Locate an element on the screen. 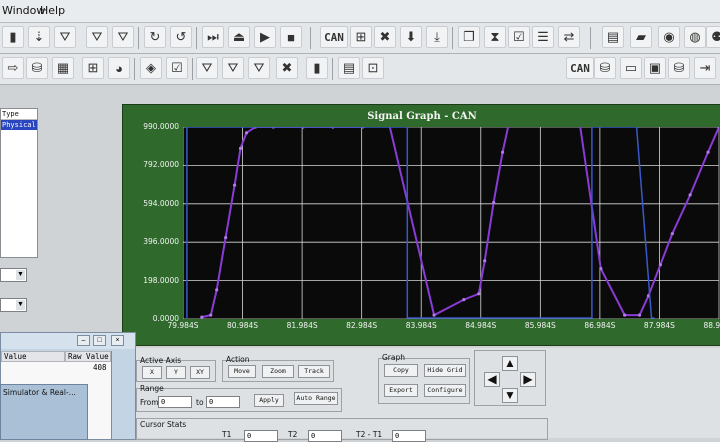  column-raw-value: Raw Value is located at coordinates (88, 356).